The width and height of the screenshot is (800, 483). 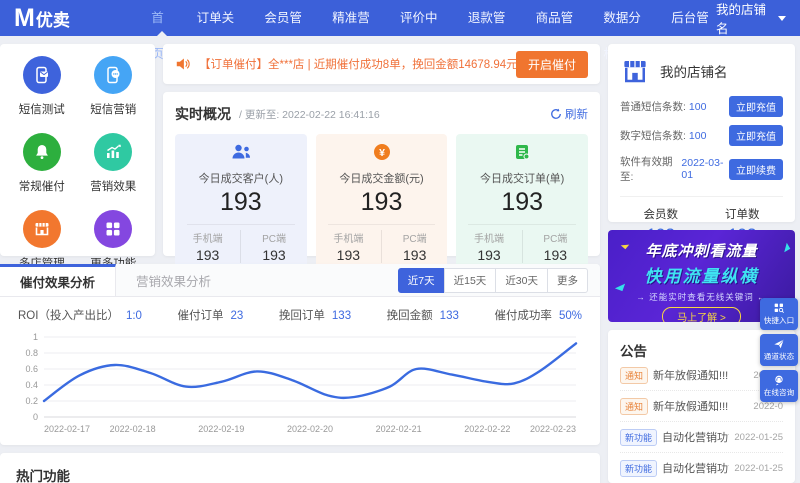 I want to click on stat-card-amount: ¥ 今日成交金额(元) 193 手机端 193 PC端 193, so click(x=381, y=201).